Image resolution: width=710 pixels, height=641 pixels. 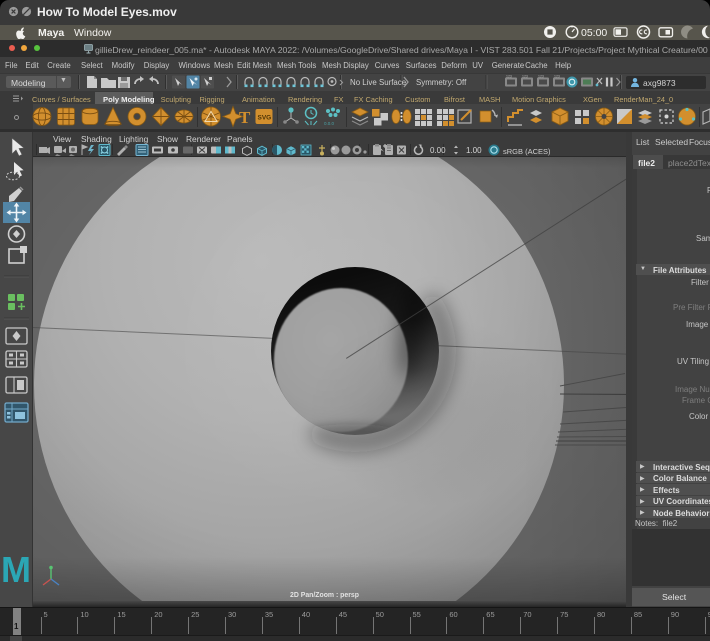 What do you see at coordinates (265, 118) in the screenshot?
I see `svg-text: SVG` at bounding box center [265, 118].